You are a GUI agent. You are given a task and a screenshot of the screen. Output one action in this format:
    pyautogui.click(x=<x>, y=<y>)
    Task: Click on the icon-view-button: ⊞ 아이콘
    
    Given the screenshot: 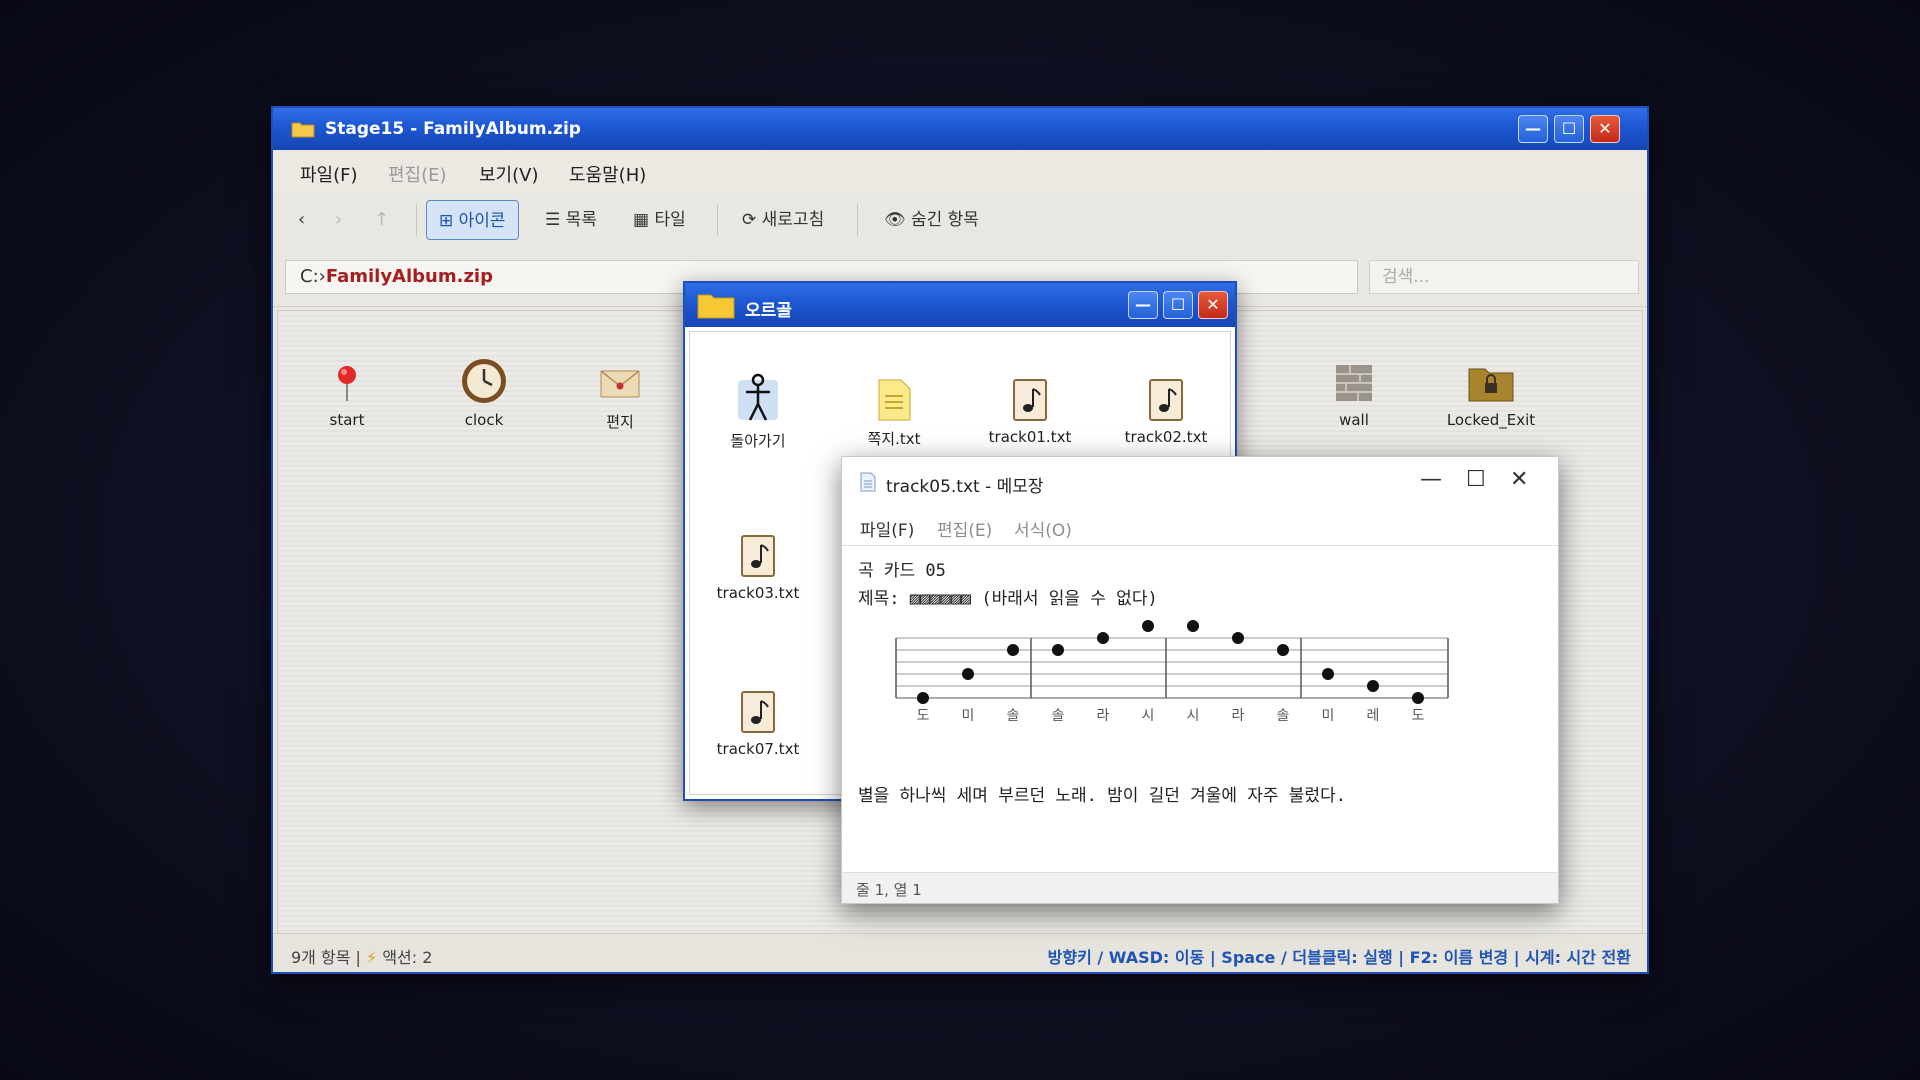 What is the action you would take?
    pyautogui.click(x=472, y=220)
    